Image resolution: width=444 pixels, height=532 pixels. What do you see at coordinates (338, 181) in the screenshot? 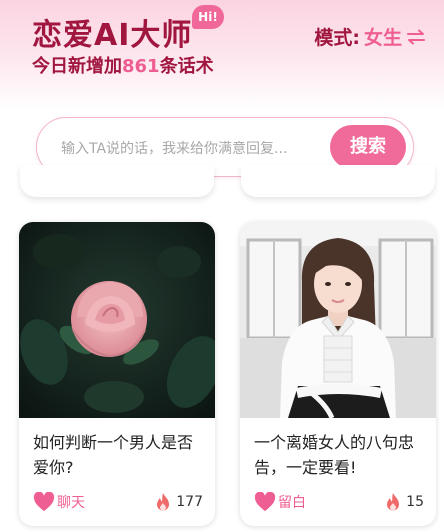
I see `previous-card-bottom-right` at bounding box center [338, 181].